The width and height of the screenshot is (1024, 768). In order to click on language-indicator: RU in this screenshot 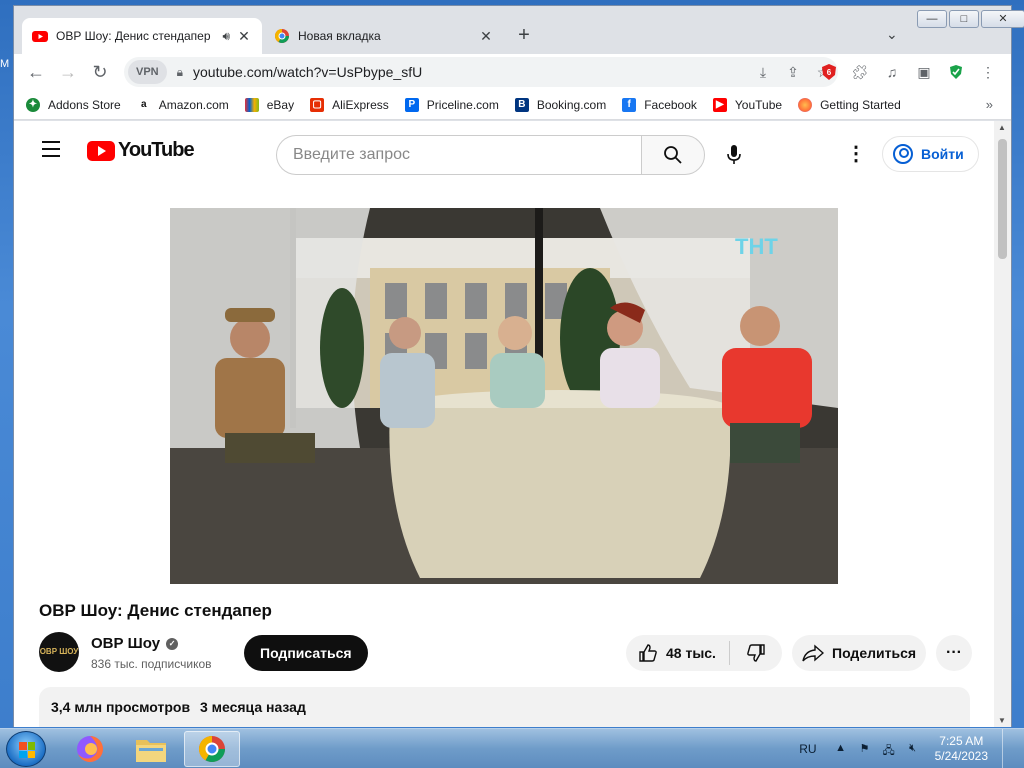, I will do `click(807, 749)`.